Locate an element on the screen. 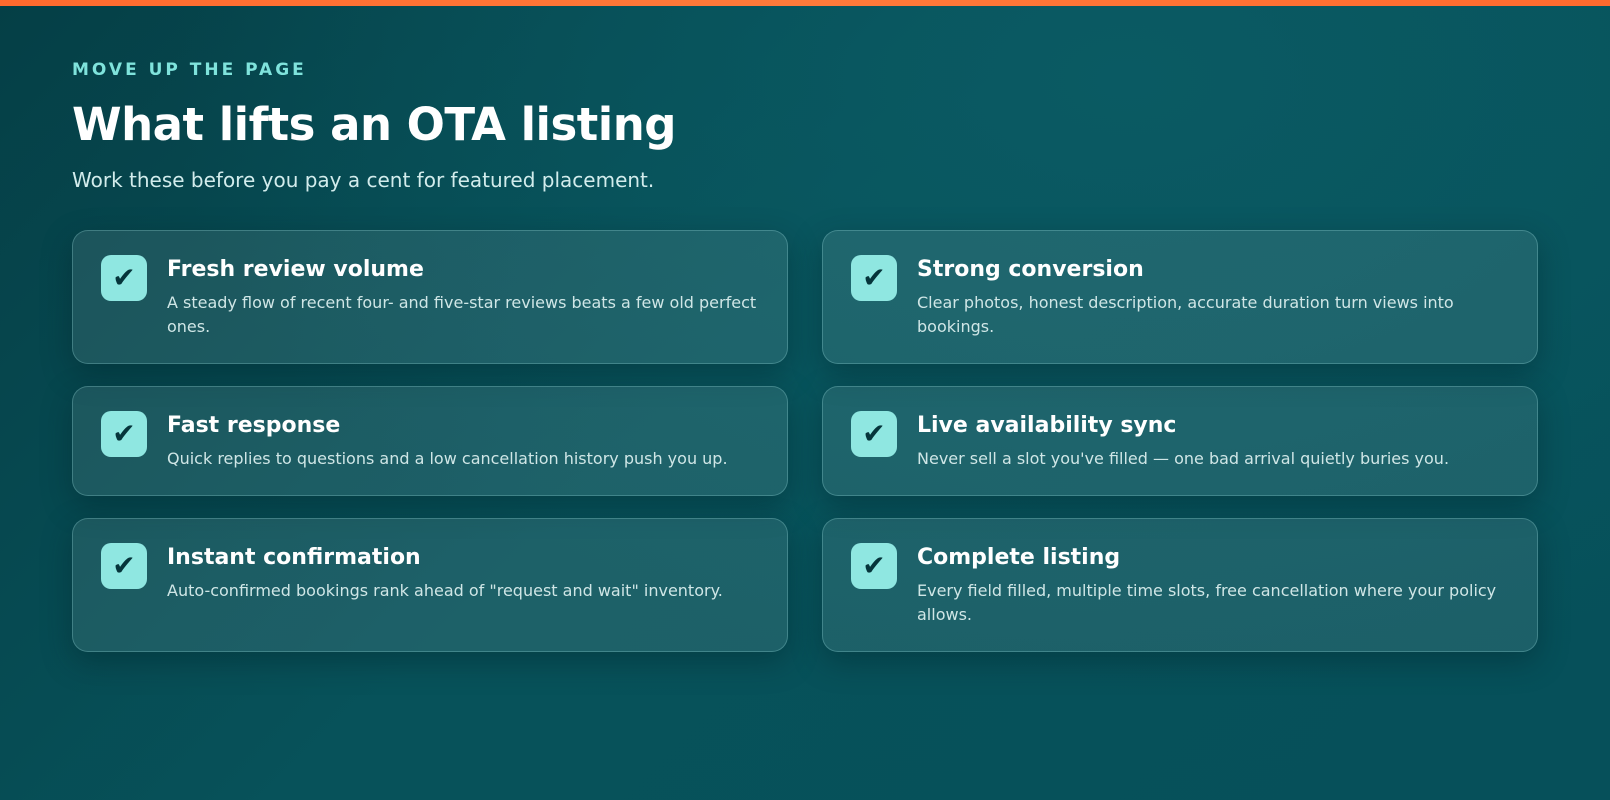 The image size is (1610, 800). card-title: Complete listing is located at coordinates (1019, 557).